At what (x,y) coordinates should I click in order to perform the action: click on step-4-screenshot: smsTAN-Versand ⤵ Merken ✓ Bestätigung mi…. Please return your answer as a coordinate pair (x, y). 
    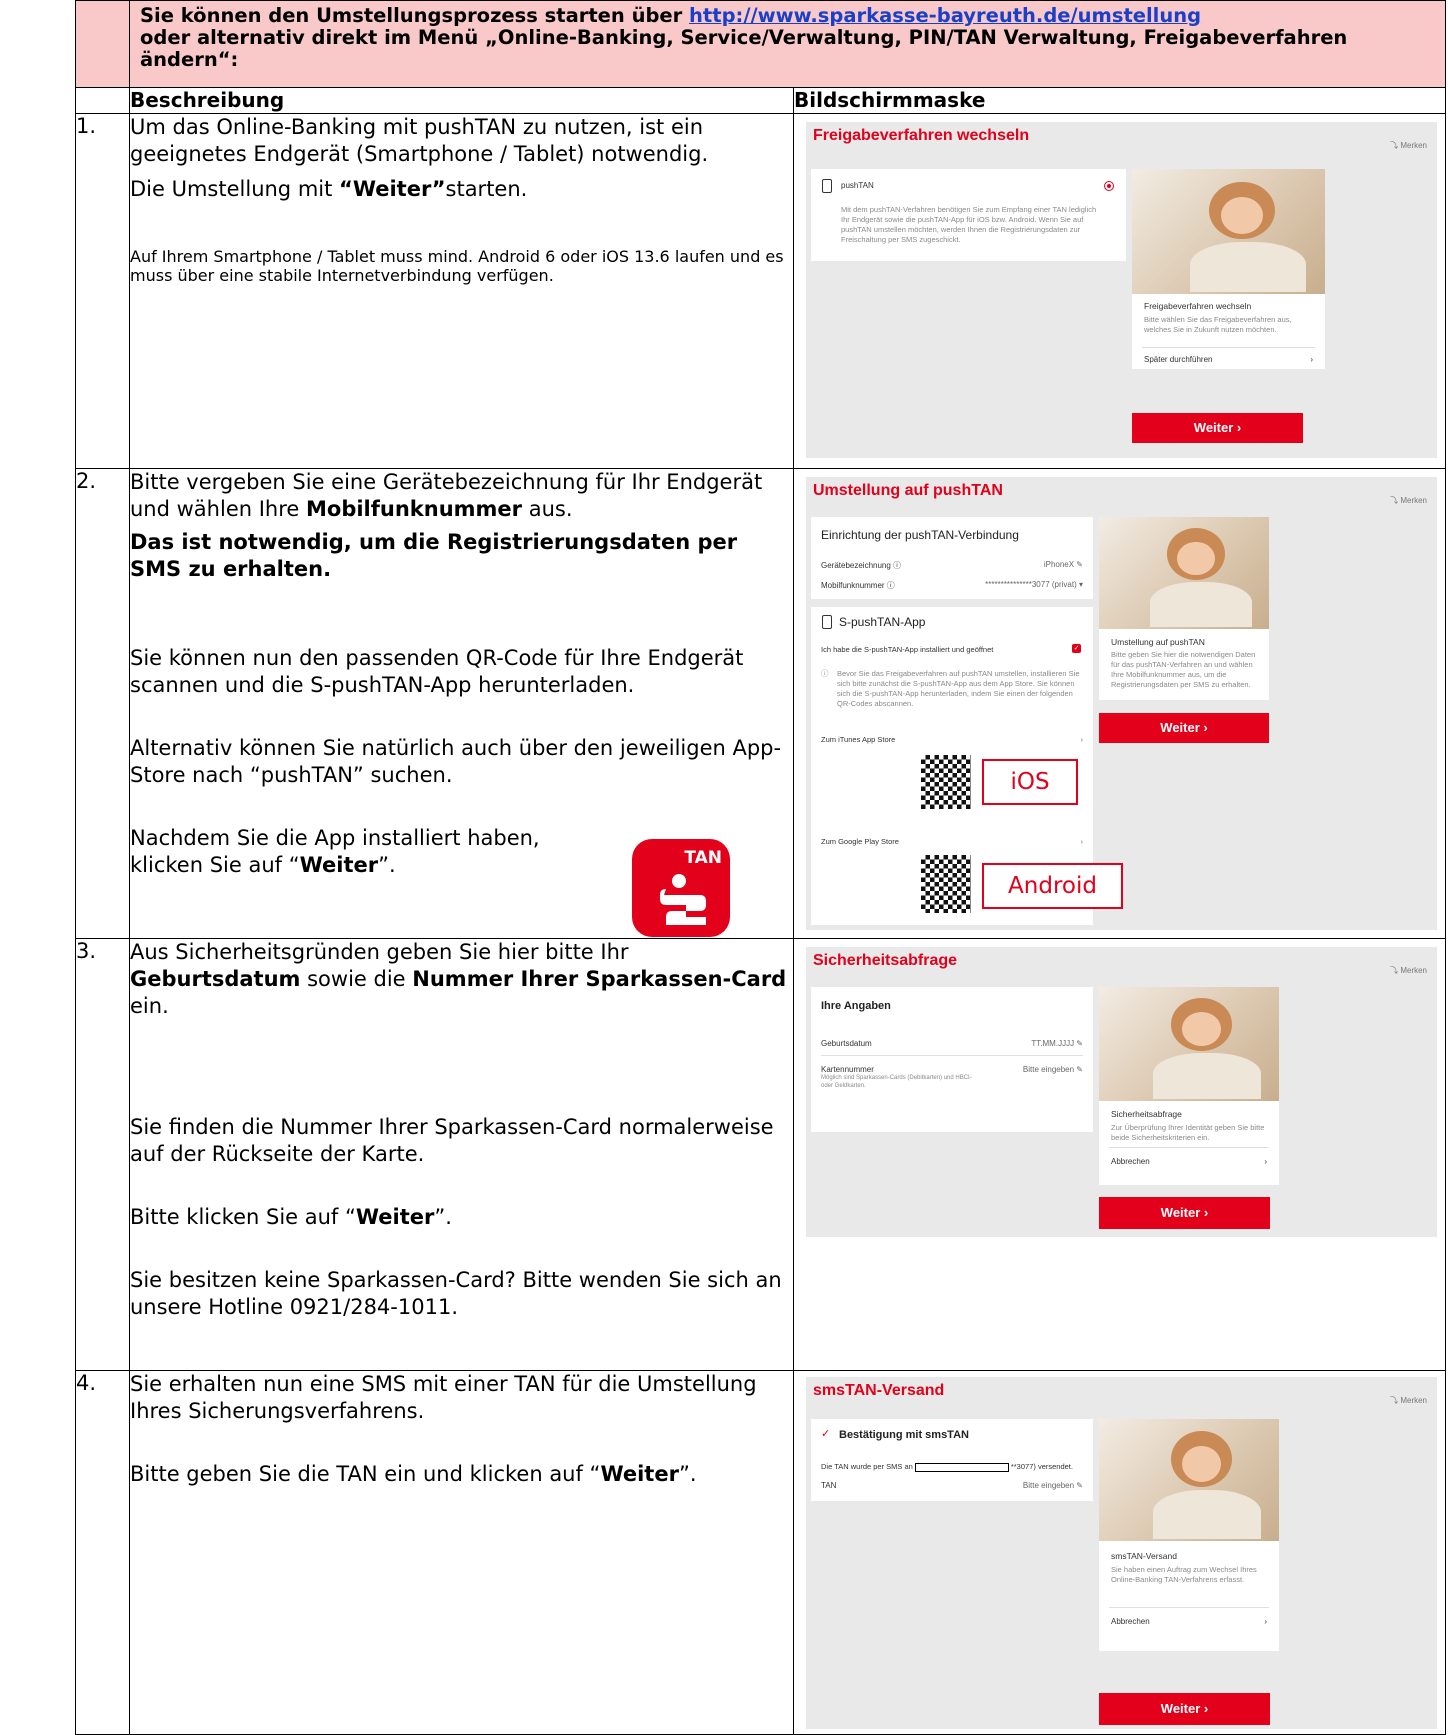
    Looking at the image, I should click on (1119, 1552).